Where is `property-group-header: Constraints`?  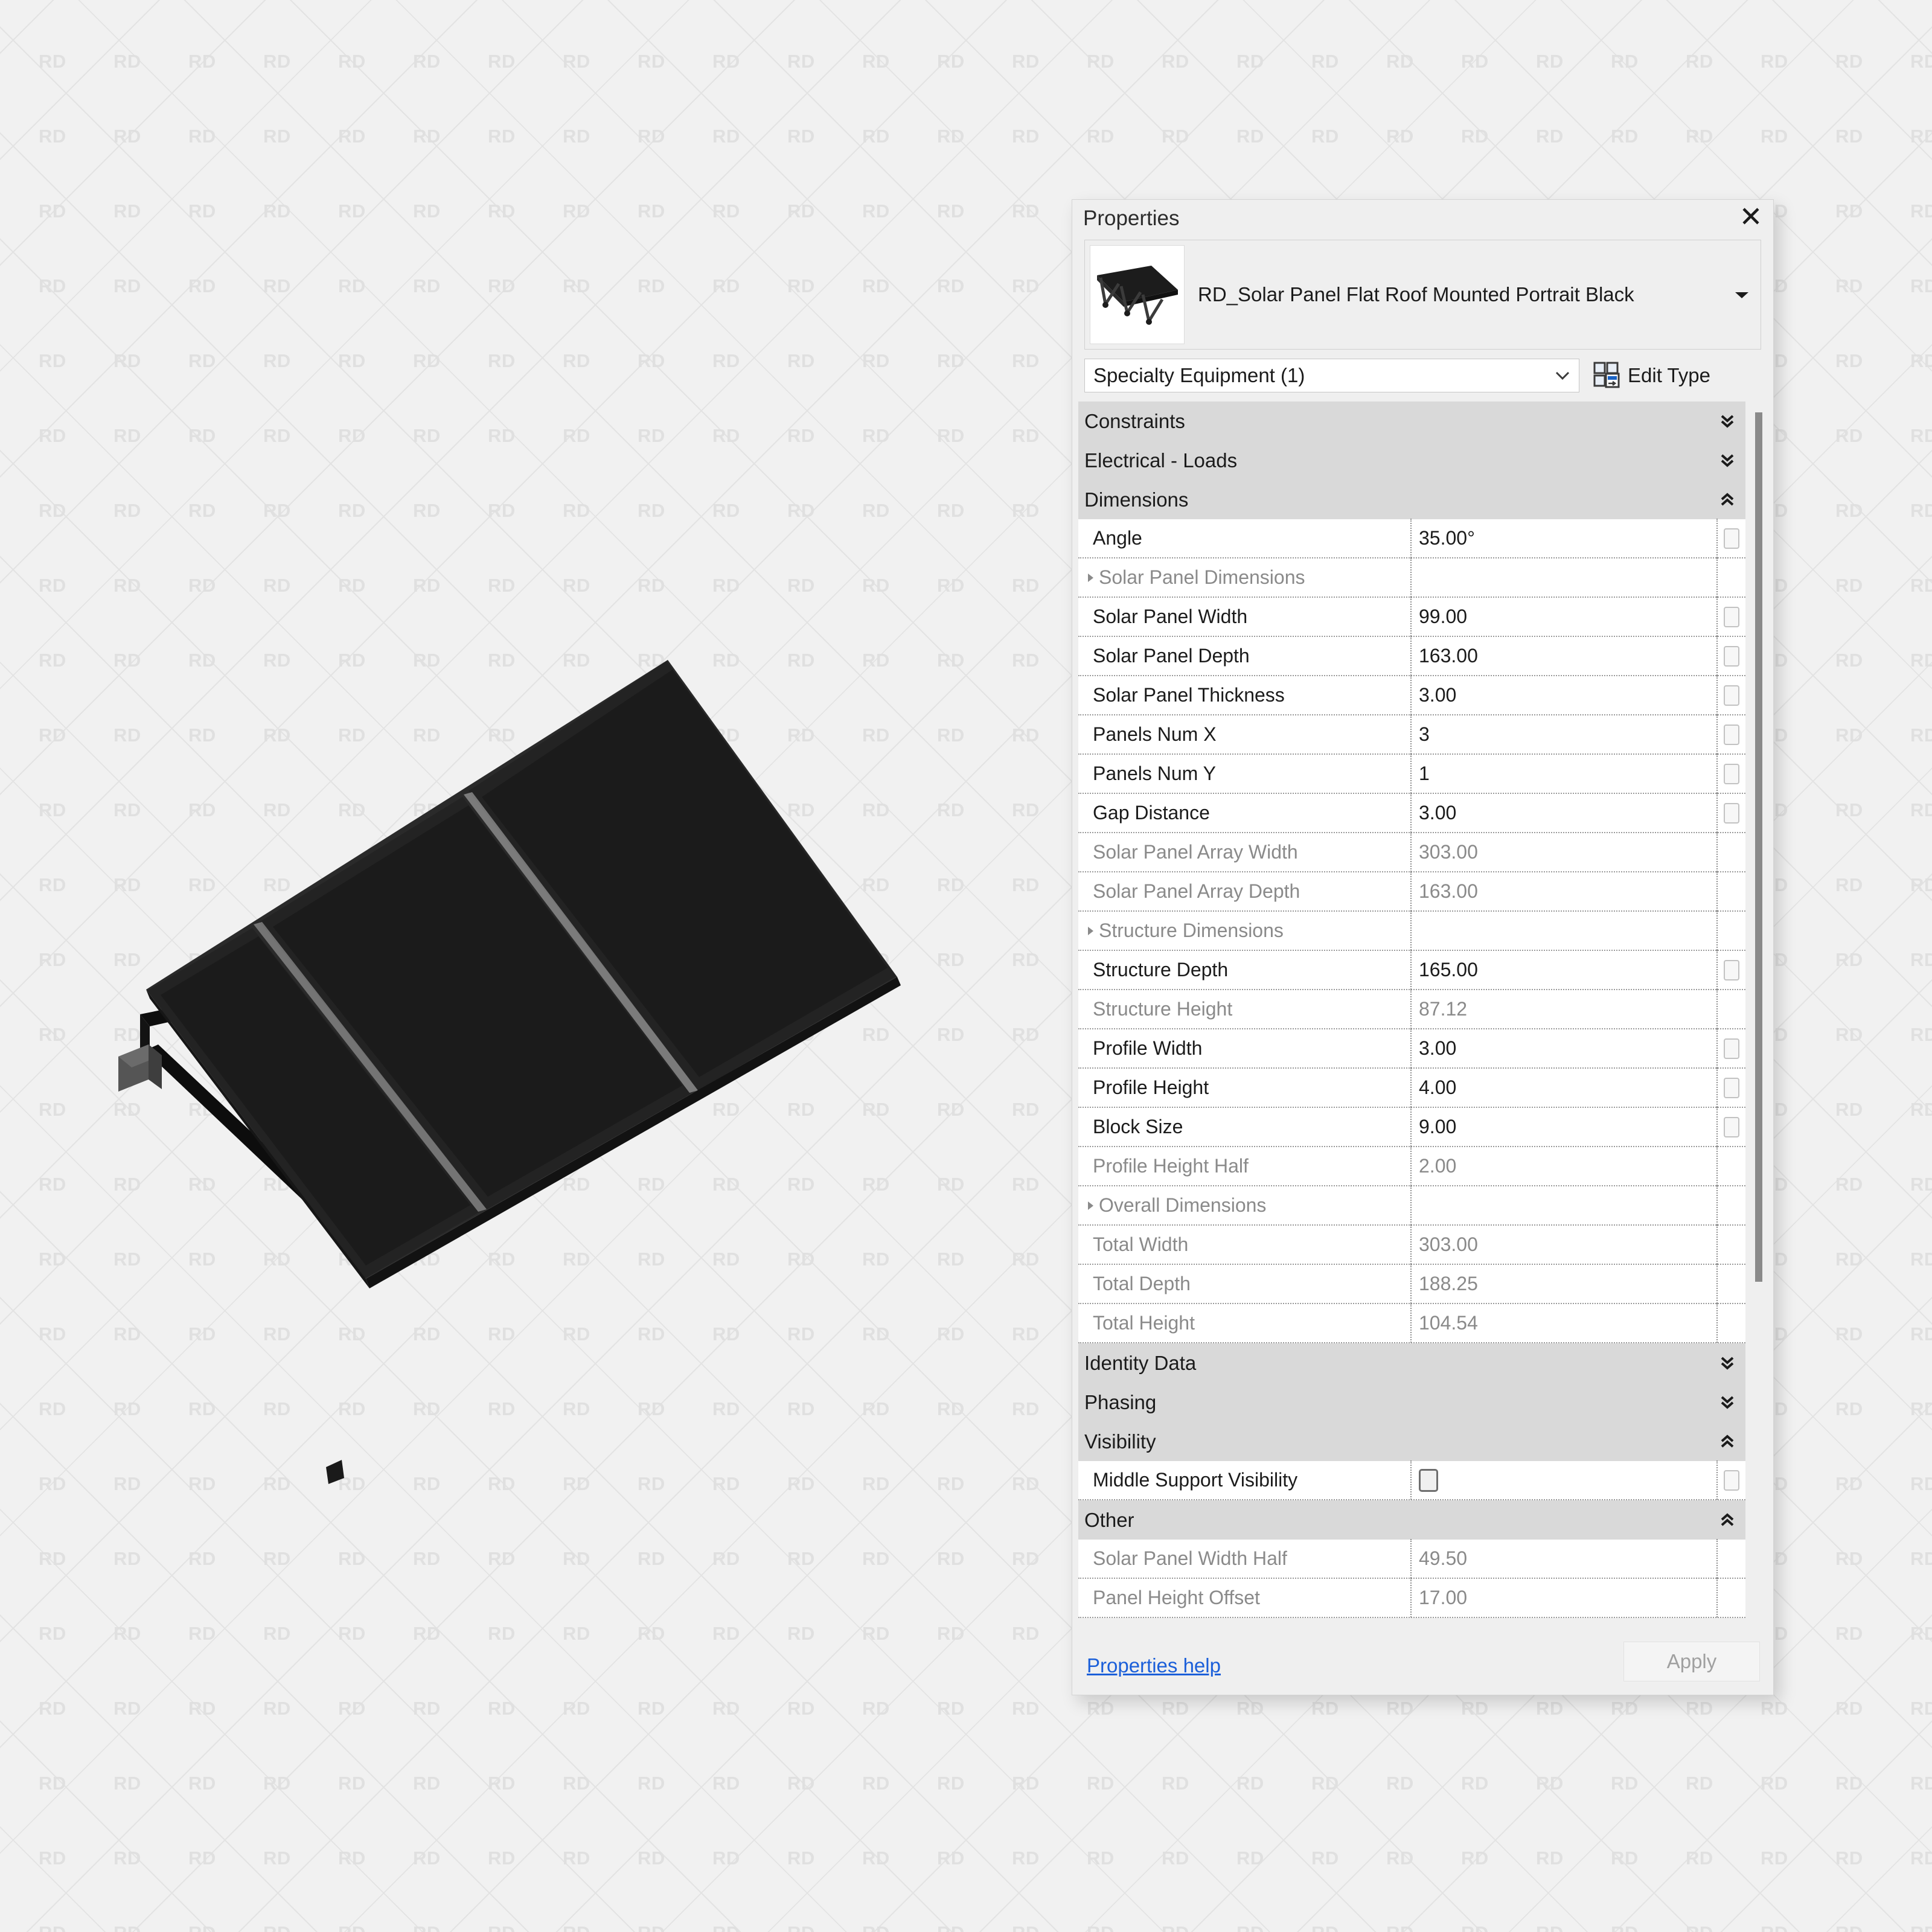
property-group-header: Constraints is located at coordinates (1412, 421).